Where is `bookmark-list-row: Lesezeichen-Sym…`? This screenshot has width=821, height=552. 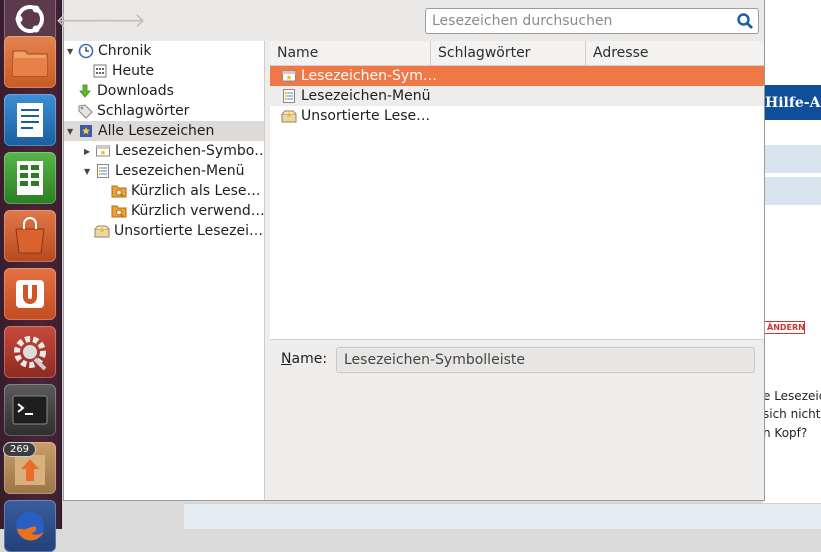 bookmark-list-row: Lesezeichen-Sym… is located at coordinates (517, 76).